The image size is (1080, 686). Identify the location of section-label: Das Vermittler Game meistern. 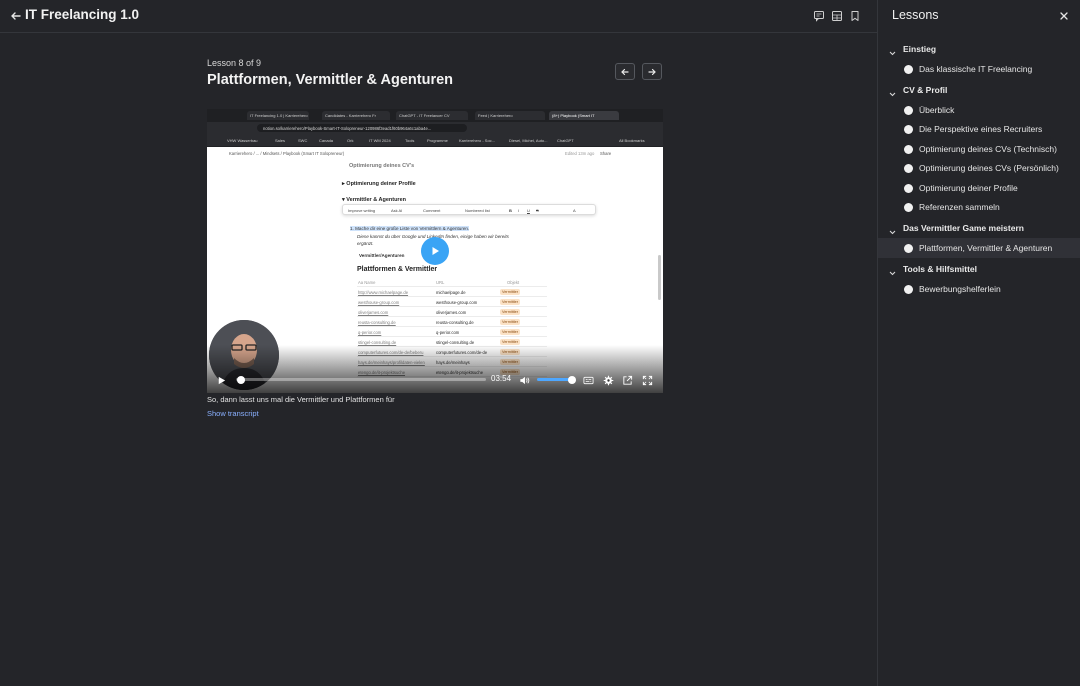
(963, 228).